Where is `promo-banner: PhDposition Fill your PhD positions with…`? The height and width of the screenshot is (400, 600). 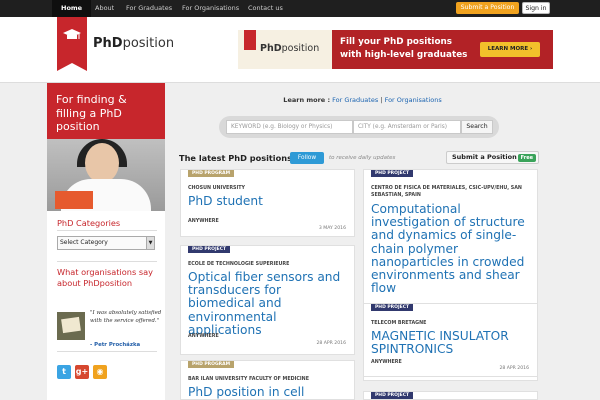 promo-banner: PhDposition Fill your PhD positions with… is located at coordinates (395, 49).